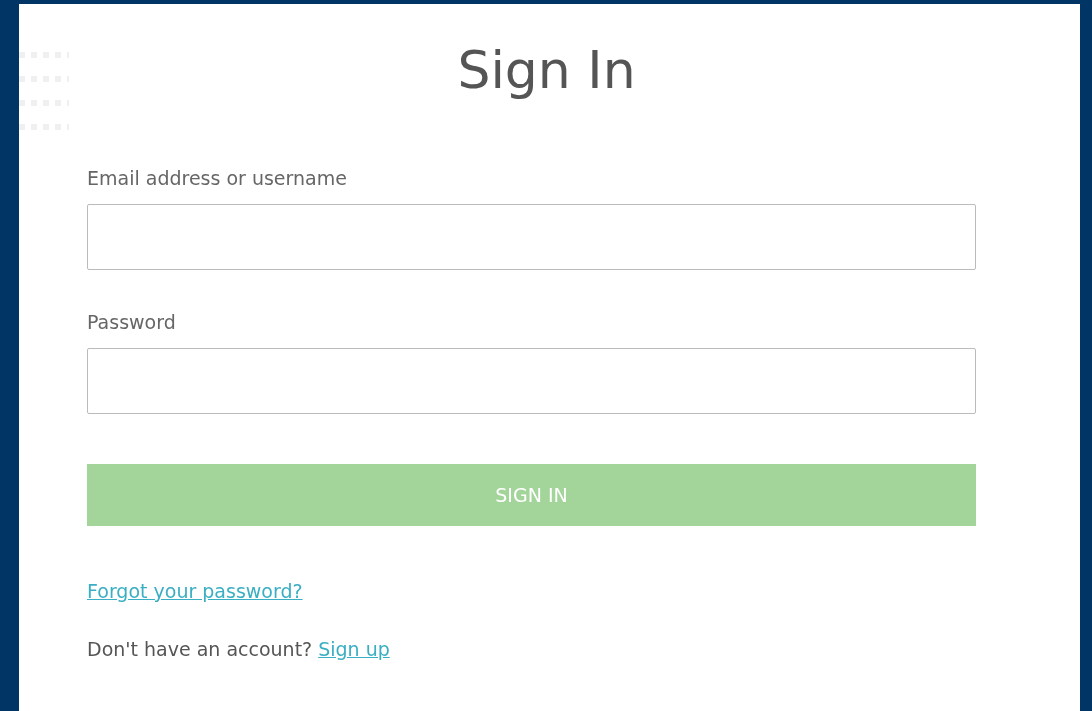 This screenshot has width=1092, height=711. I want to click on signup-prompt: Don't have an account?, so click(200, 649).